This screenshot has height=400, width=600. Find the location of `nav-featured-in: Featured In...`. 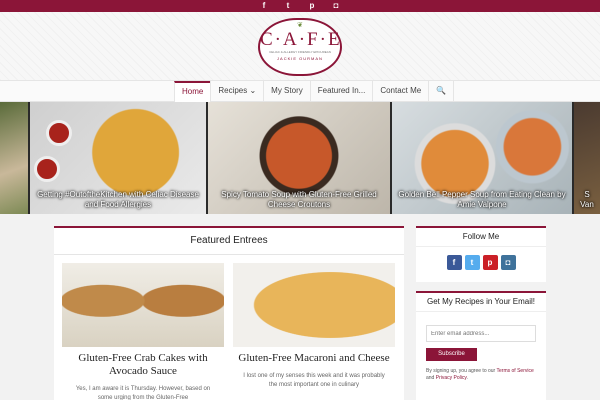

nav-featured-in: Featured In... is located at coordinates (341, 91).